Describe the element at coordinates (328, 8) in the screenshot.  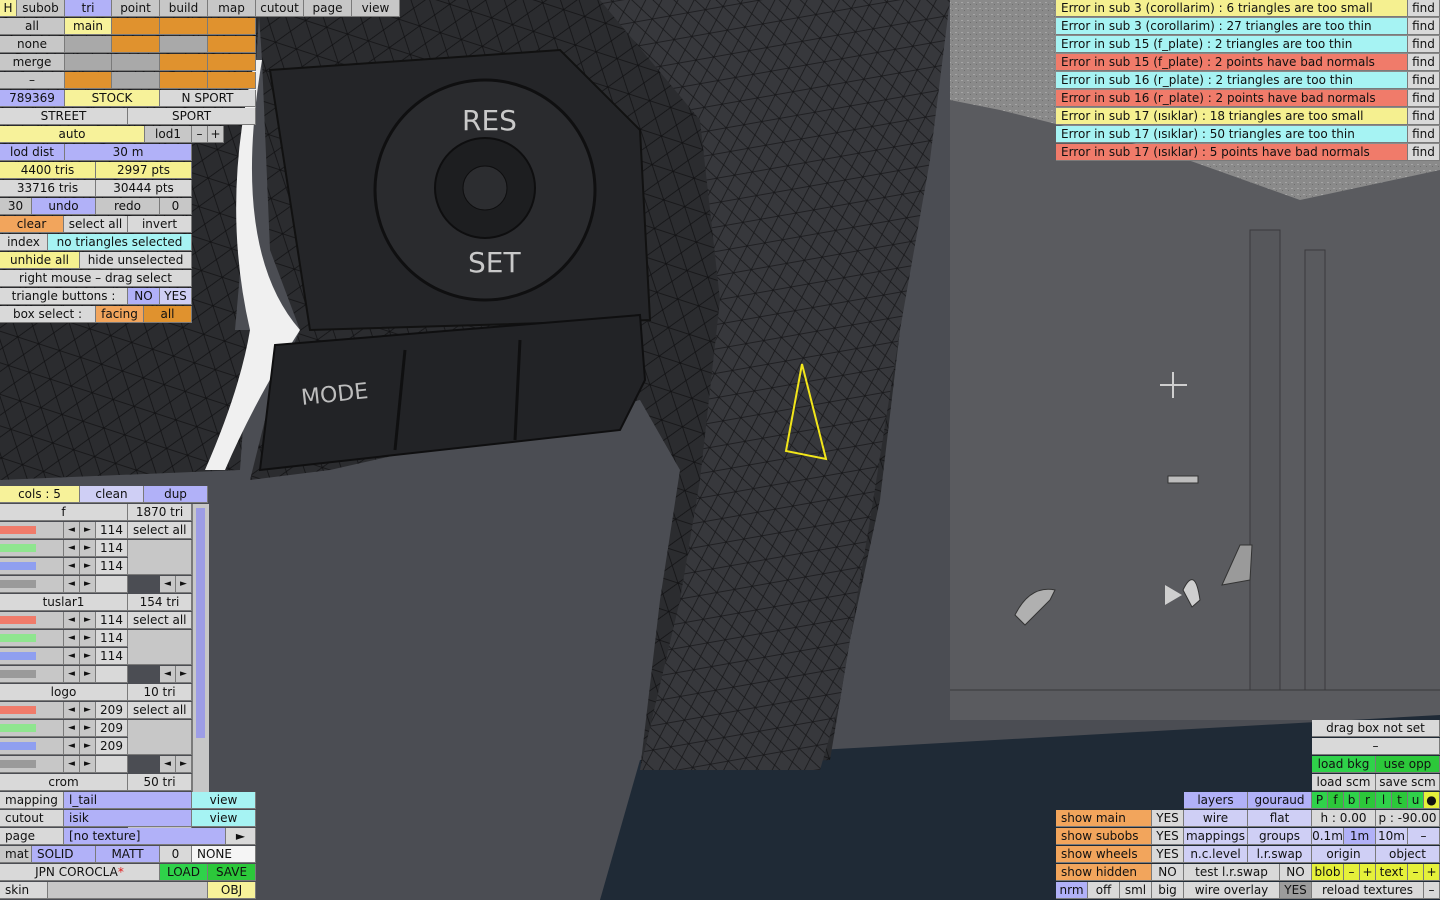
I see `tab-page: page` at that location.